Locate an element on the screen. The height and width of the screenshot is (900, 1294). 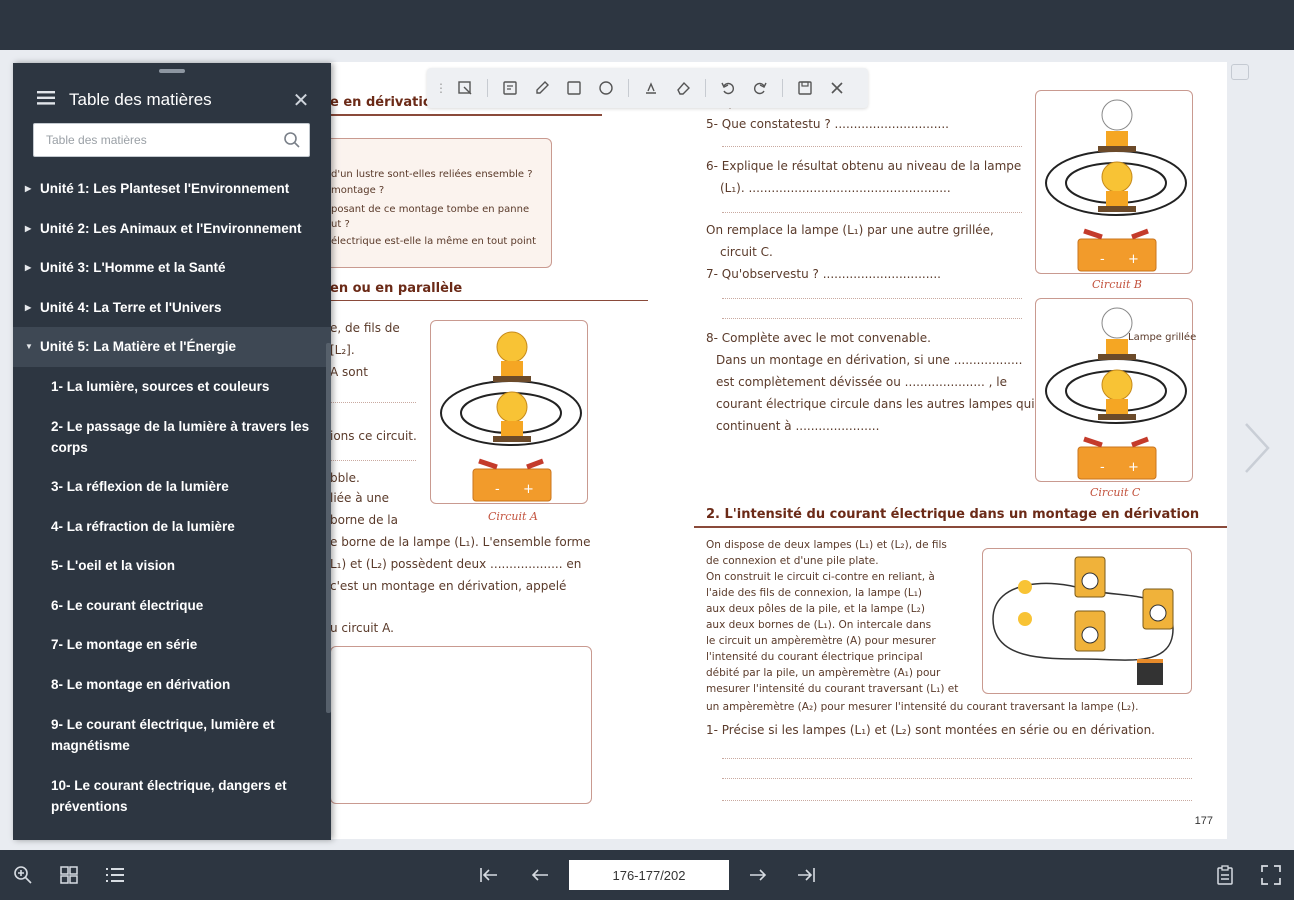
pencil-icon is located at coordinates (542, 88).